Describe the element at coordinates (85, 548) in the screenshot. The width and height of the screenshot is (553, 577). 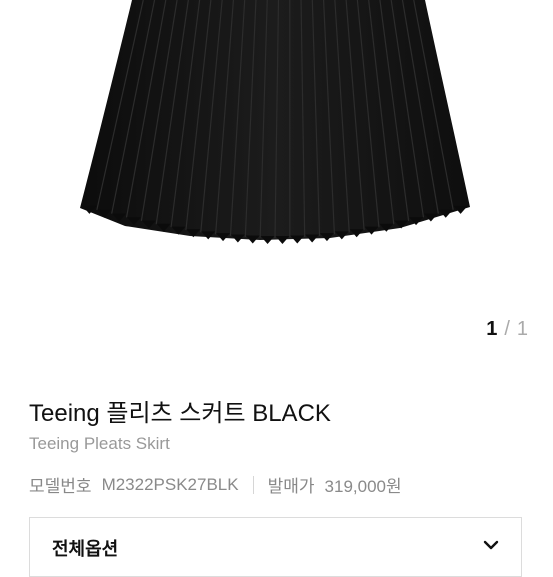
I see `all-options-label: 전체옵션` at that location.